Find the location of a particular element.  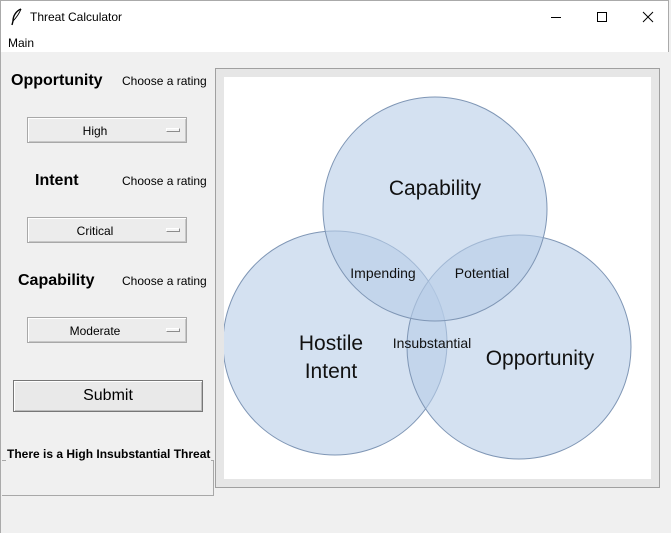

capability-circle is located at coordinates (435, 209).